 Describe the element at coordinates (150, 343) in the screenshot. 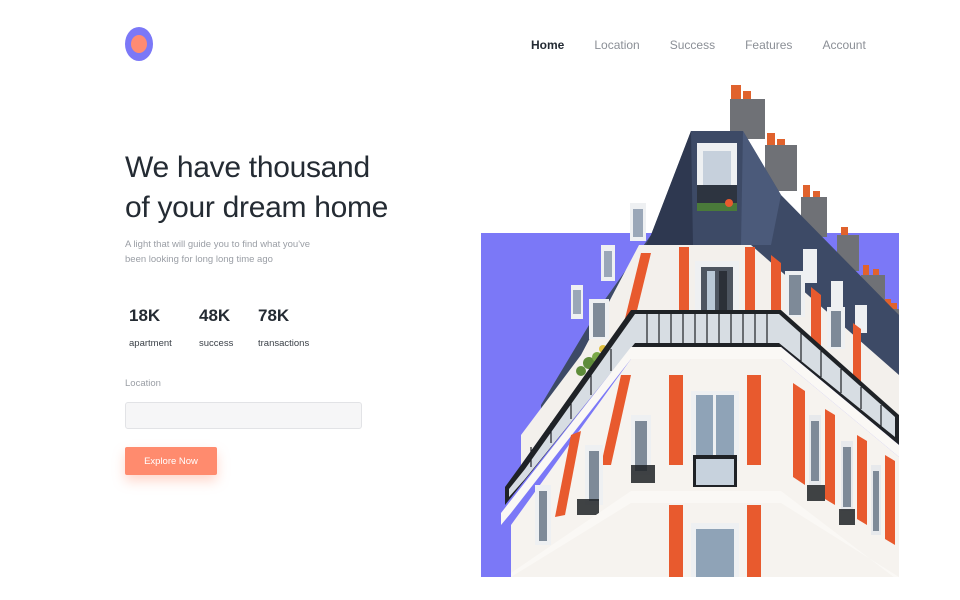

I see `stat-label: apartment` at that location.